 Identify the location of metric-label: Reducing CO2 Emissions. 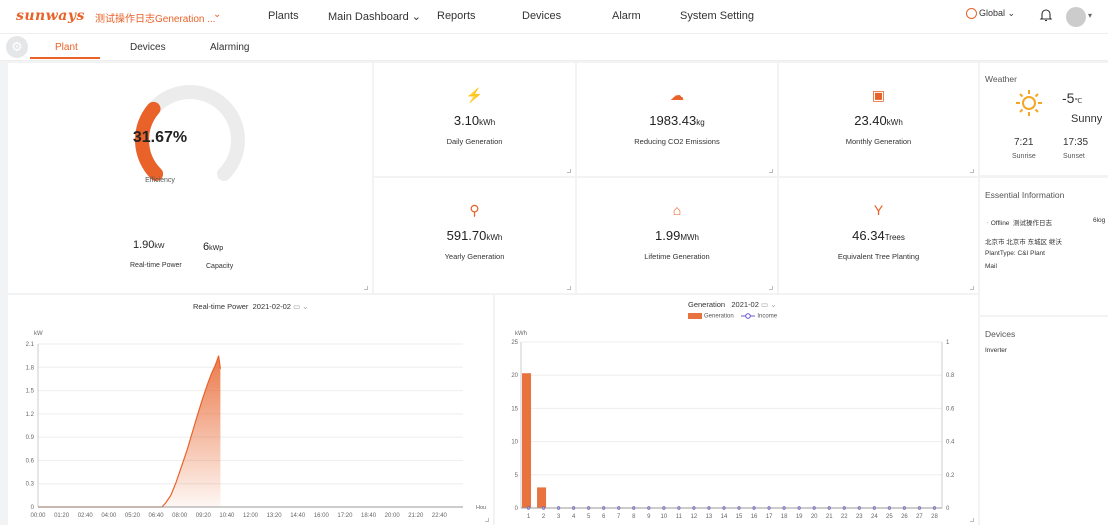
(677, 141).